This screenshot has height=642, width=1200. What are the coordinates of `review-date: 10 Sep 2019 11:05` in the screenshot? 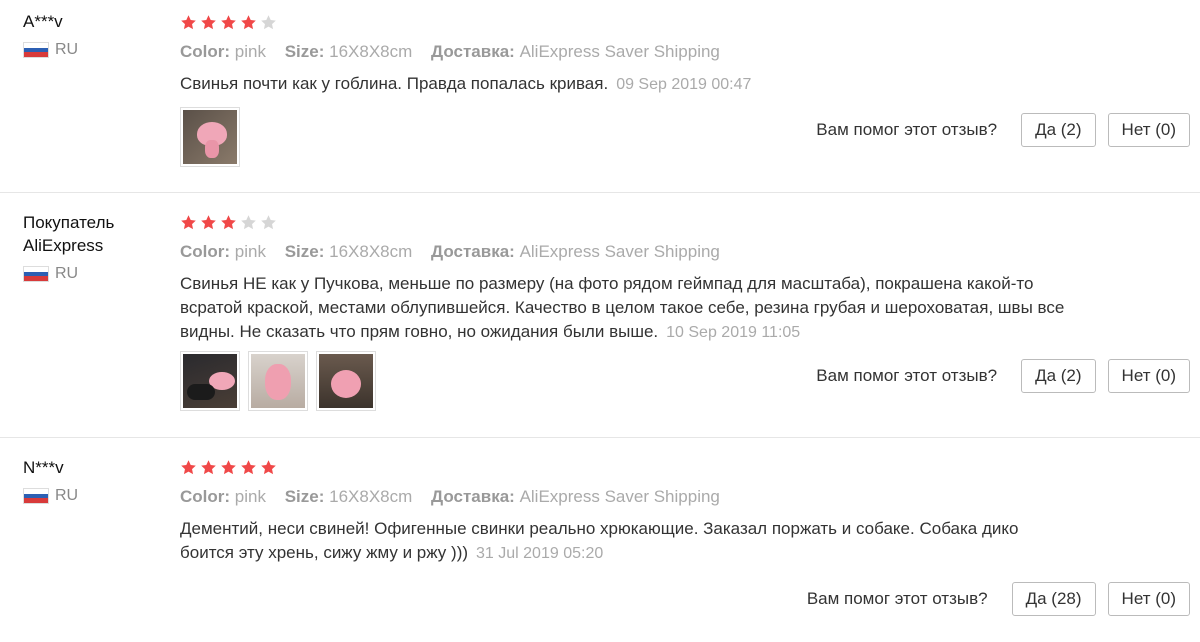 It's located at (733, 332).